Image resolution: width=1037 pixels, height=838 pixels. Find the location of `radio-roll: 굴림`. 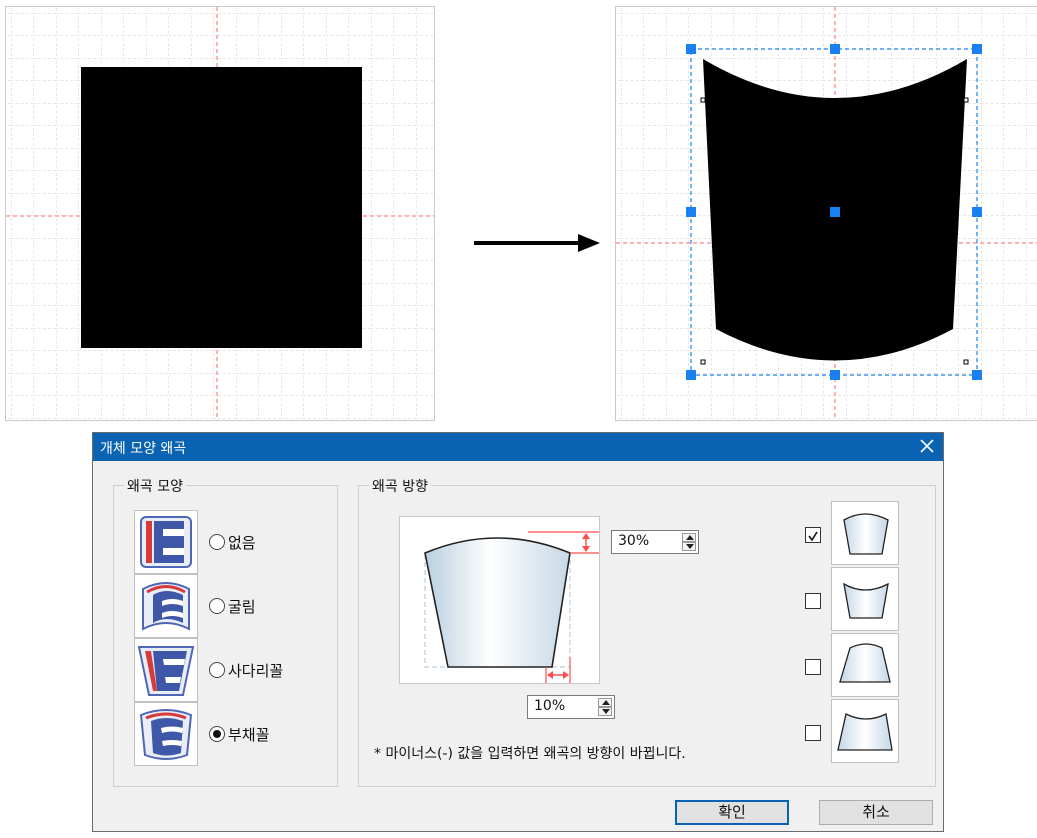

radio-roll: 굴림 is located at coordinates (232, 606).